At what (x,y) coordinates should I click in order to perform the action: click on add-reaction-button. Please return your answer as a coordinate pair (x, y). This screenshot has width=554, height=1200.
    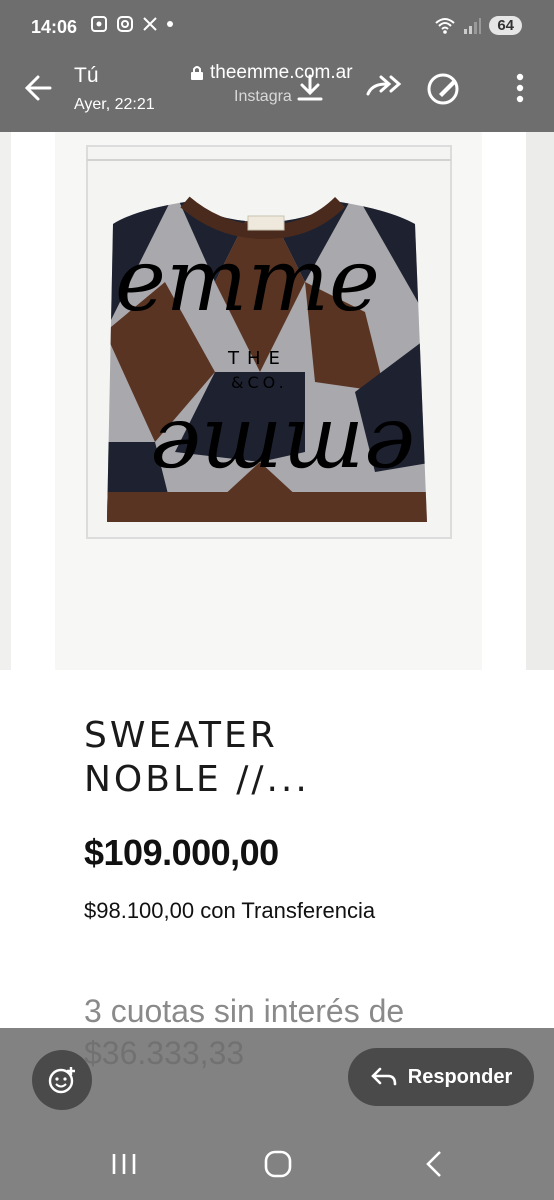
    Looking at the image, I should click on (62, 1080).